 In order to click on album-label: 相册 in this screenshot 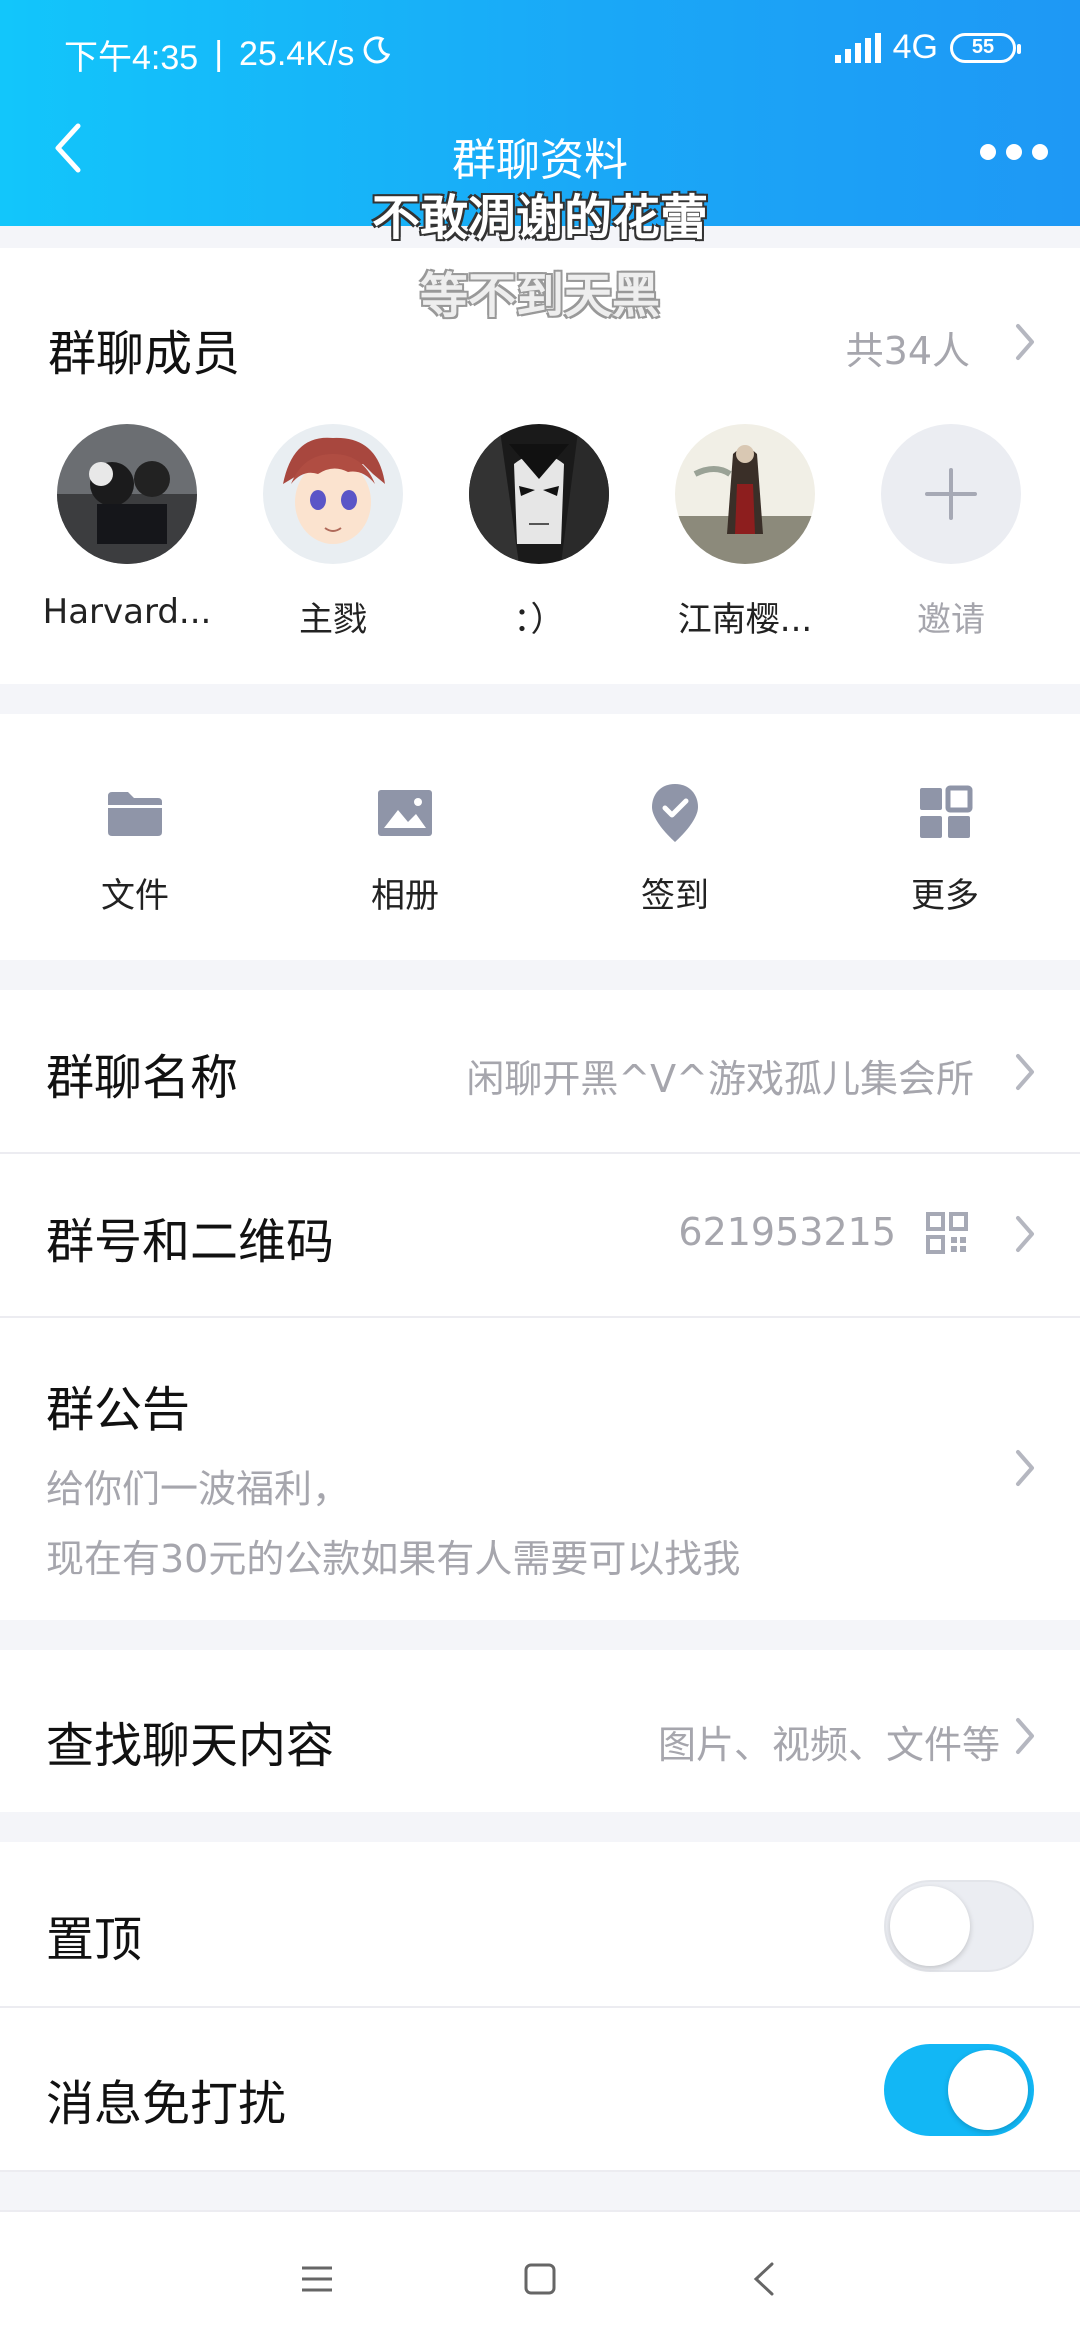, I will do `click(405, 896)`.